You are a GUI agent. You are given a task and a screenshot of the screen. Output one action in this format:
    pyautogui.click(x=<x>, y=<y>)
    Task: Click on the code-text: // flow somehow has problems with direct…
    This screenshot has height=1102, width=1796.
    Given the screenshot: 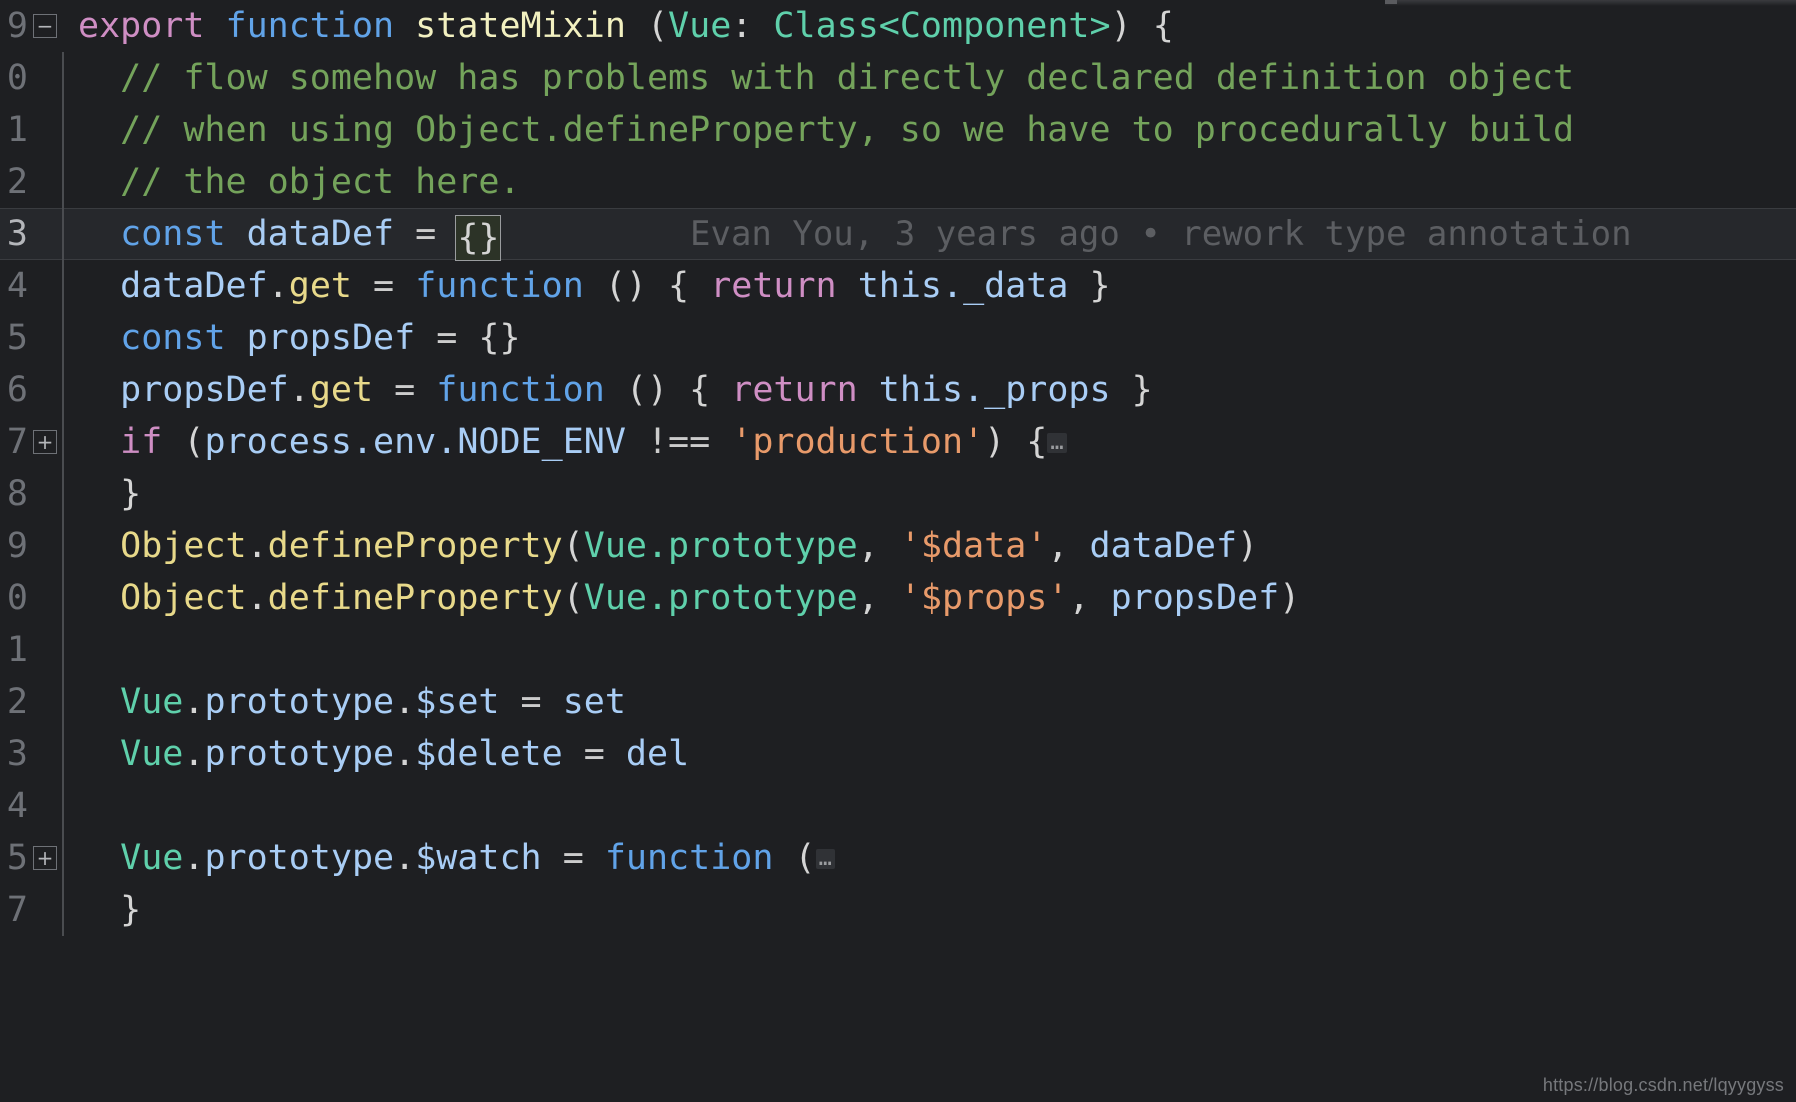 What is the action you would take?
    pyautogui.click(x=826, y=78)
    